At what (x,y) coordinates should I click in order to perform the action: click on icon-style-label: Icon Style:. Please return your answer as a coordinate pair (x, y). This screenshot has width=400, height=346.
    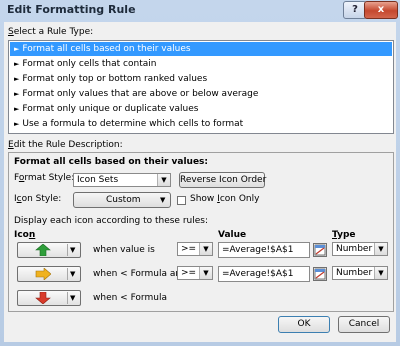
    Looking at the image, I should click on (38, 199).